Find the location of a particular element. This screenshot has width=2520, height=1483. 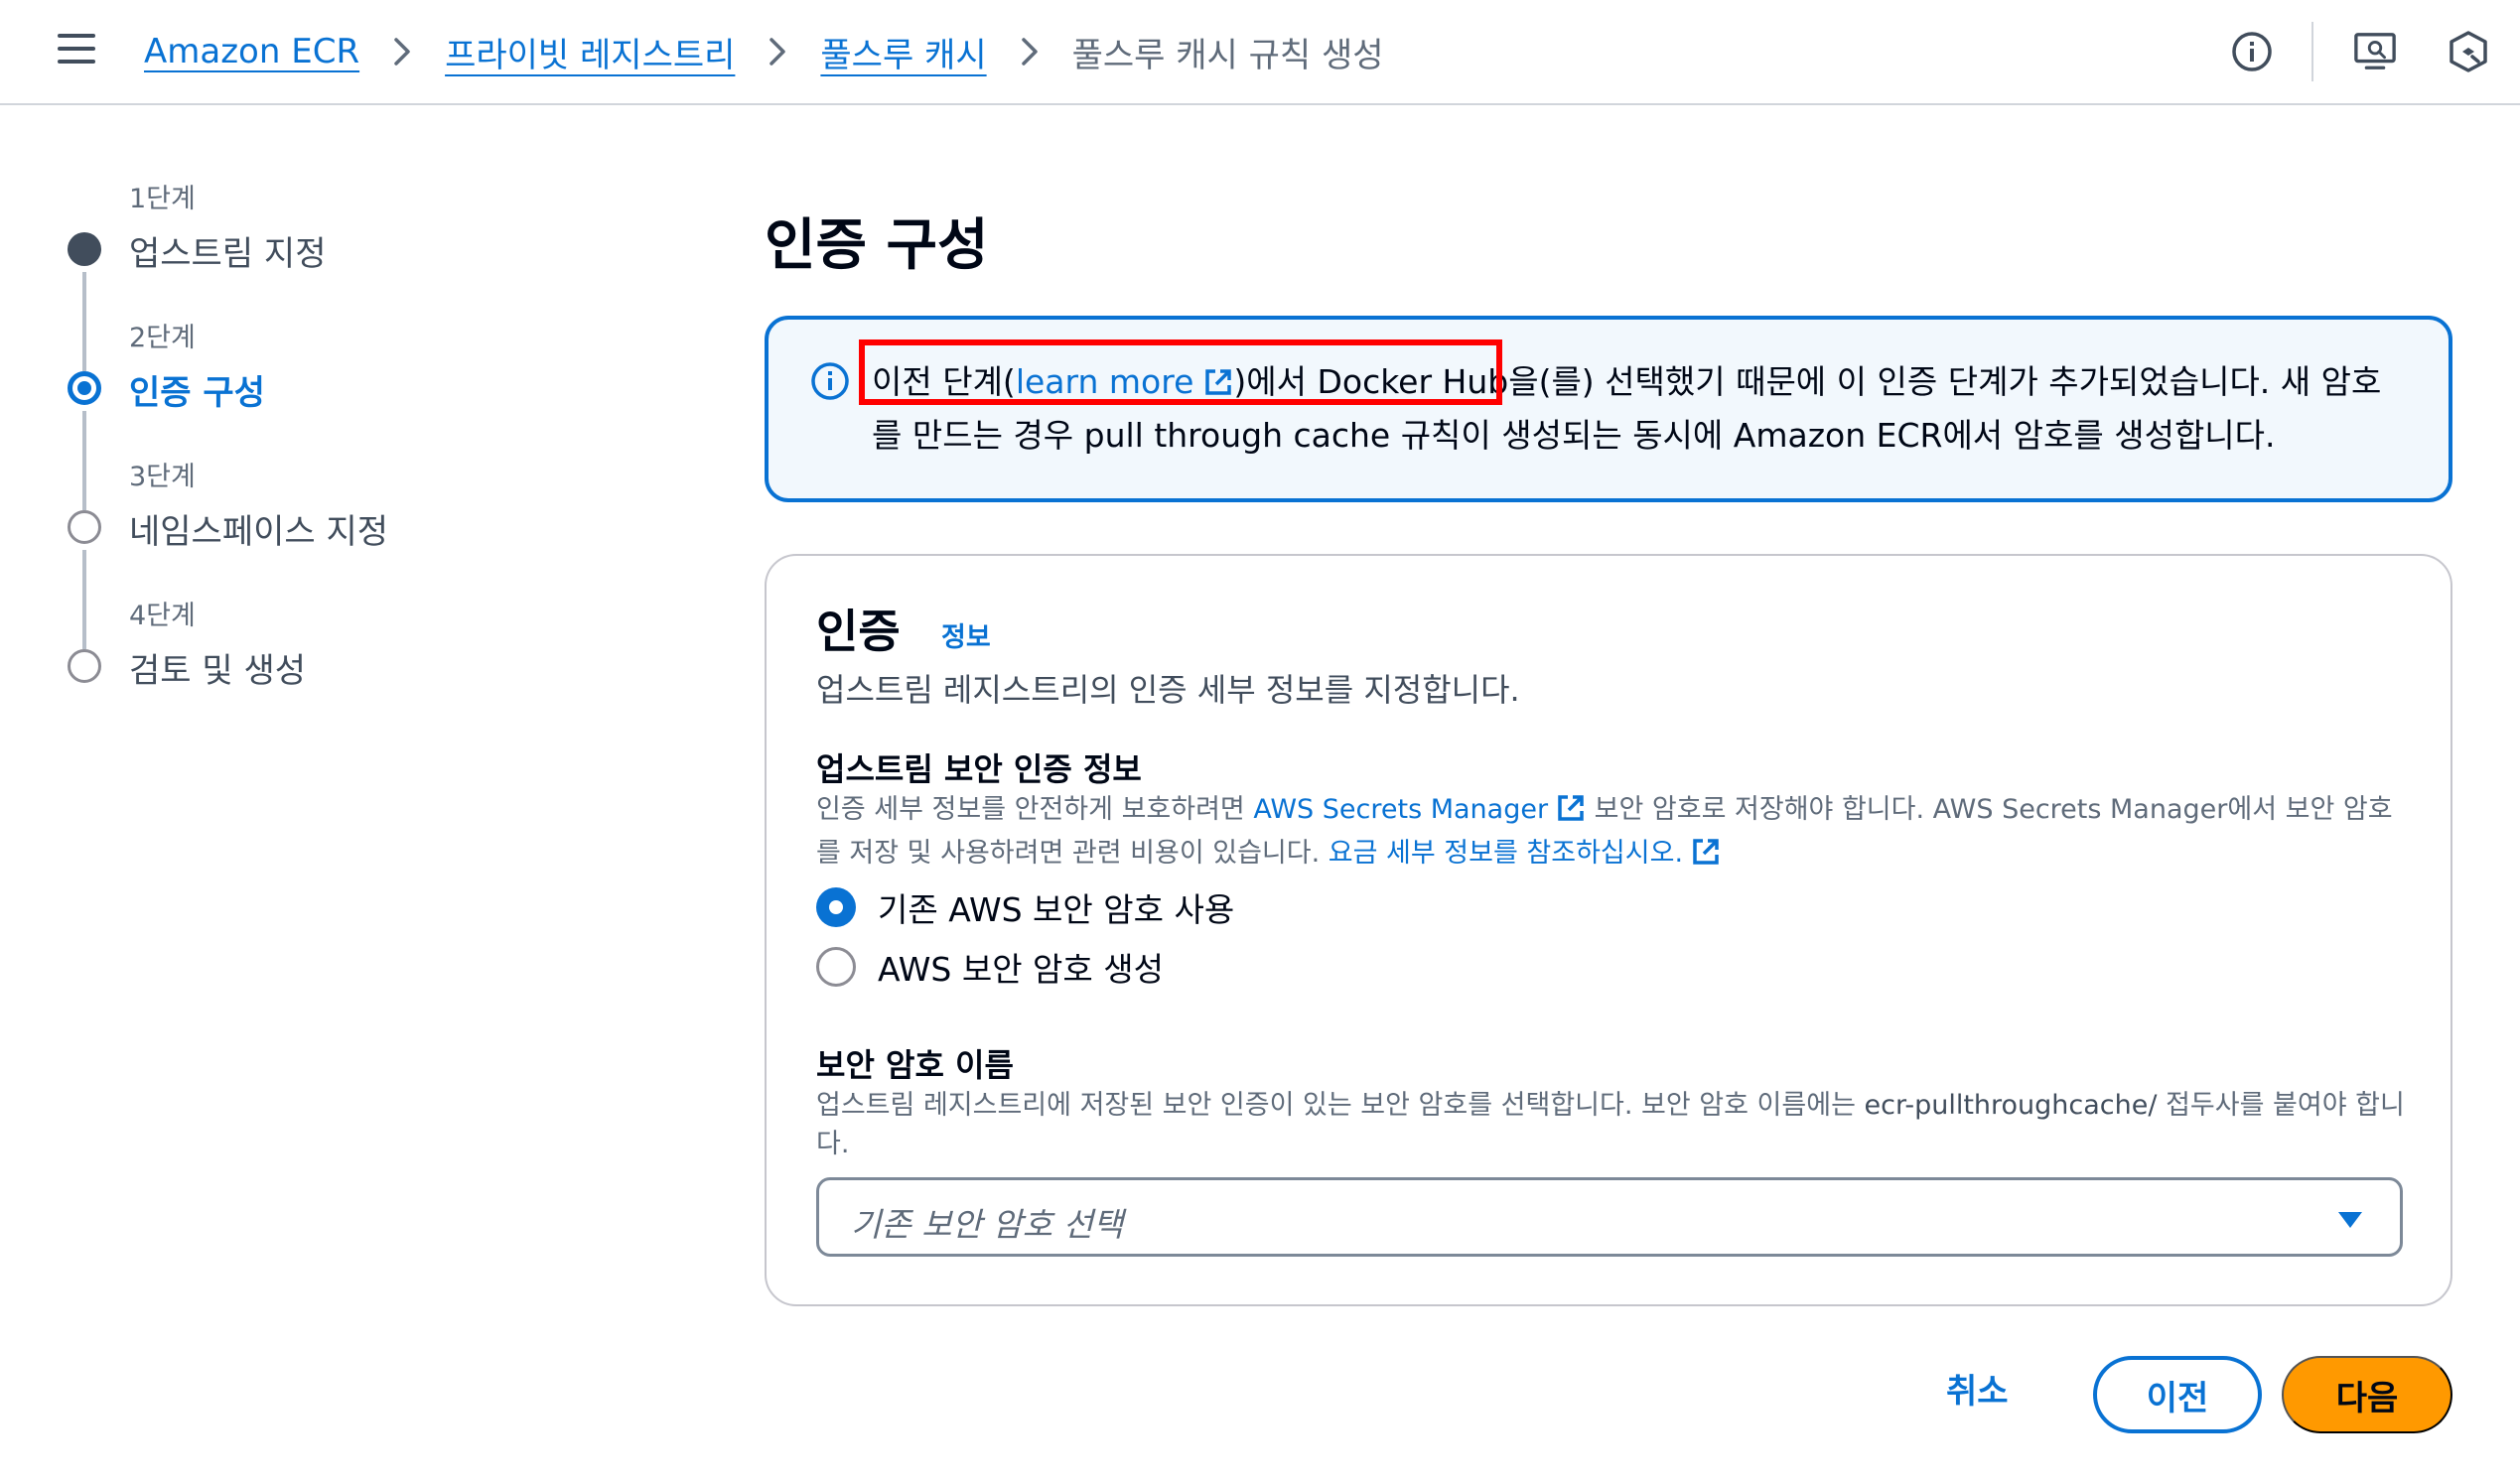

step-name: 네임스페이스 지정 is located at coordinates (259, 532).